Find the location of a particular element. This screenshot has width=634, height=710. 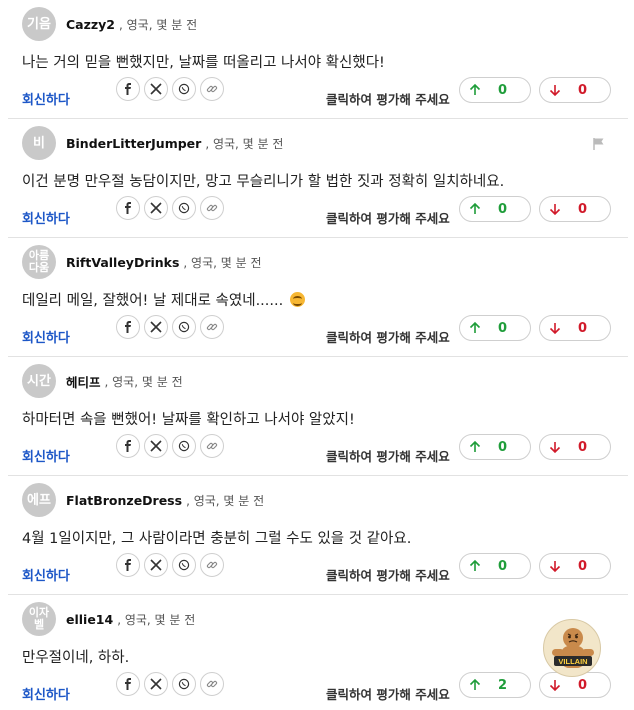

upvote-count: 2 is located at coordinates (503, 685).